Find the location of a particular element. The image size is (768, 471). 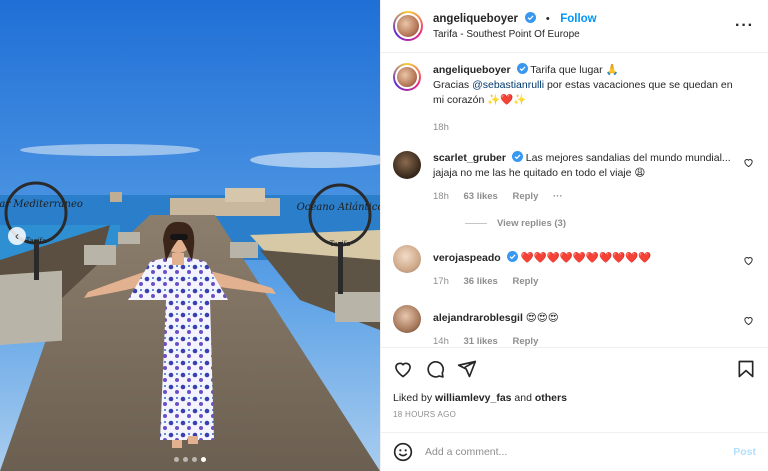

view-replies-button: View replies (3) is located at coordinates (610, 223).